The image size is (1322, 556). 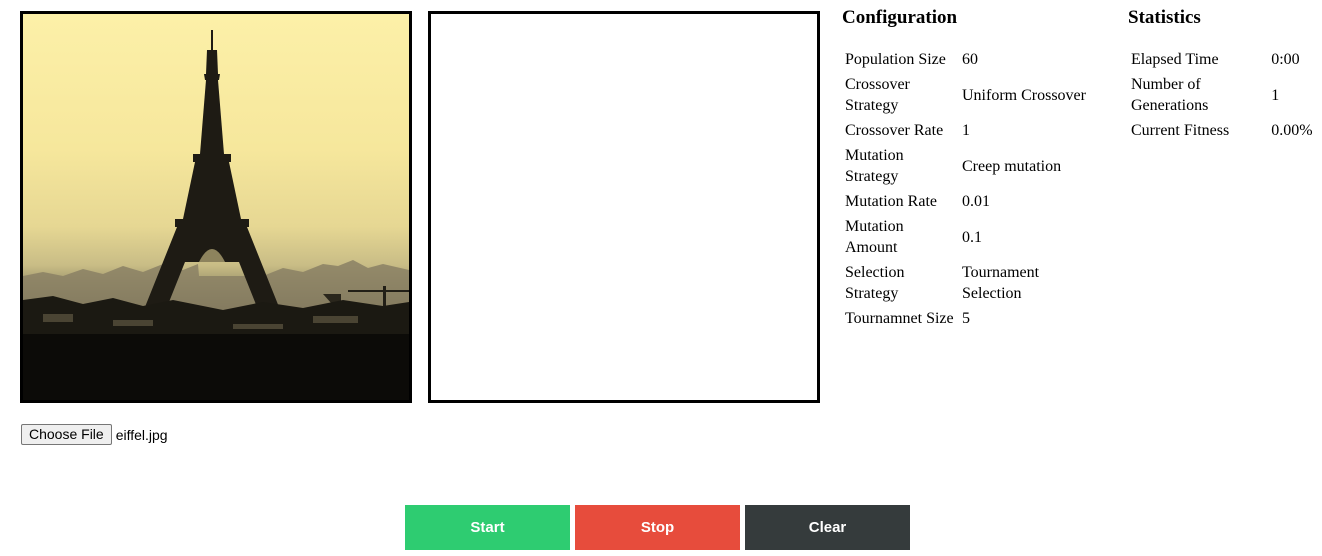 What do you see at coordinates (966, 318) in the screenshot?
I see `config-row-value: 5` at bounding box center [966, 318].